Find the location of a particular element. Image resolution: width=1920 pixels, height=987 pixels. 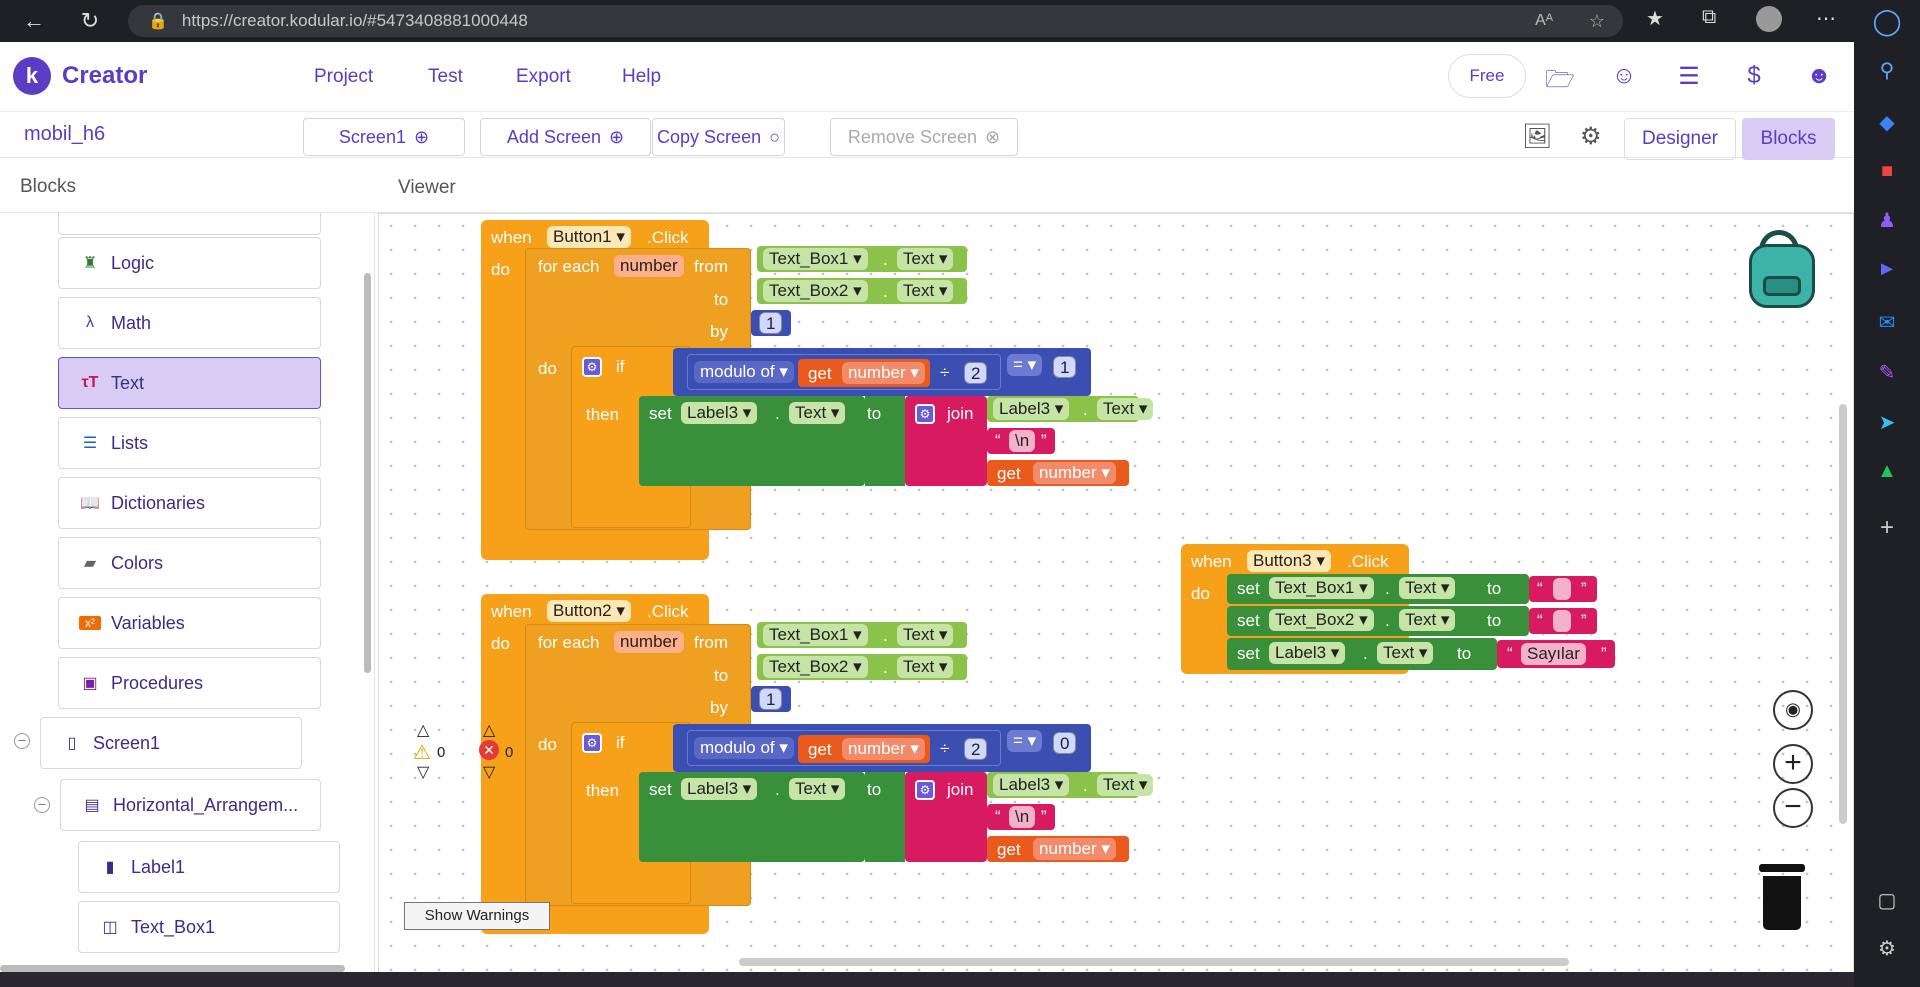

dollar-icon: $ is located at coordinates (1754, 77).